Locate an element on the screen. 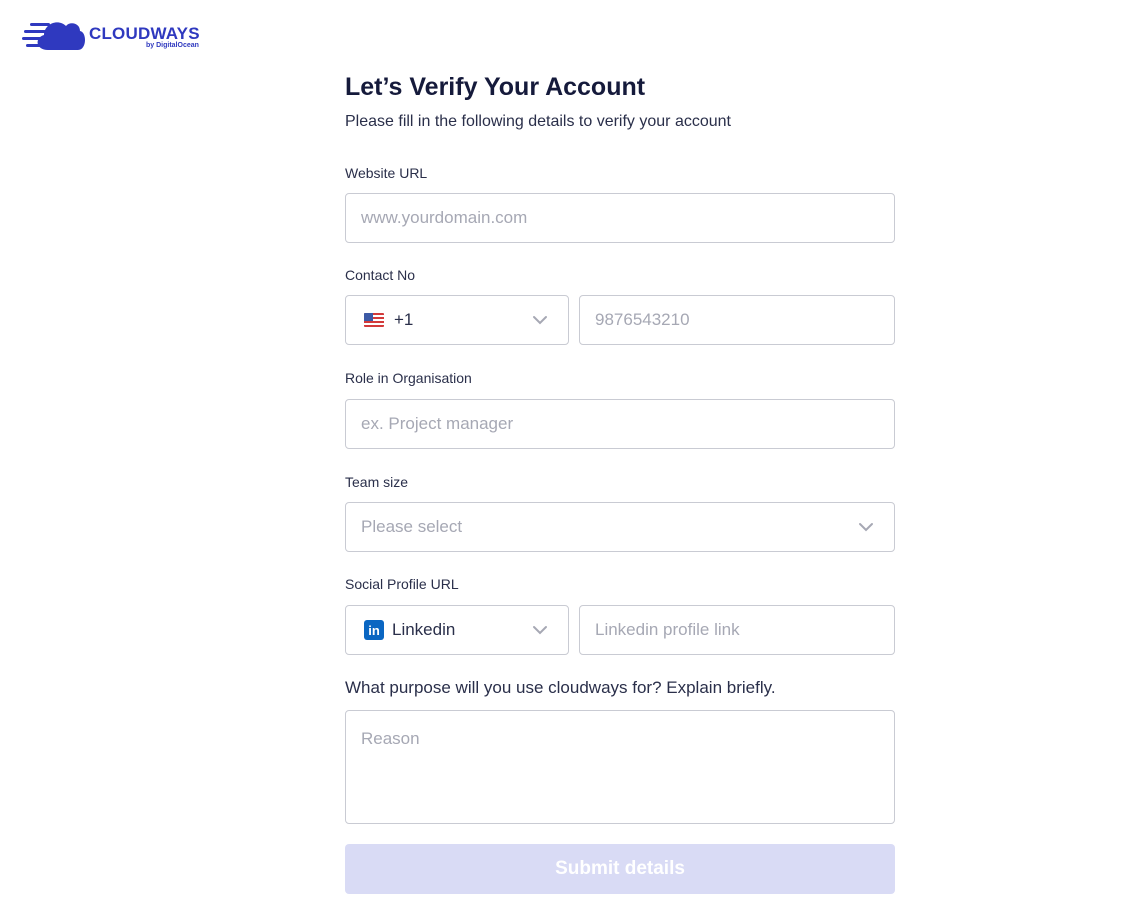  purpose-textarea is located at coordinates (620, 767).